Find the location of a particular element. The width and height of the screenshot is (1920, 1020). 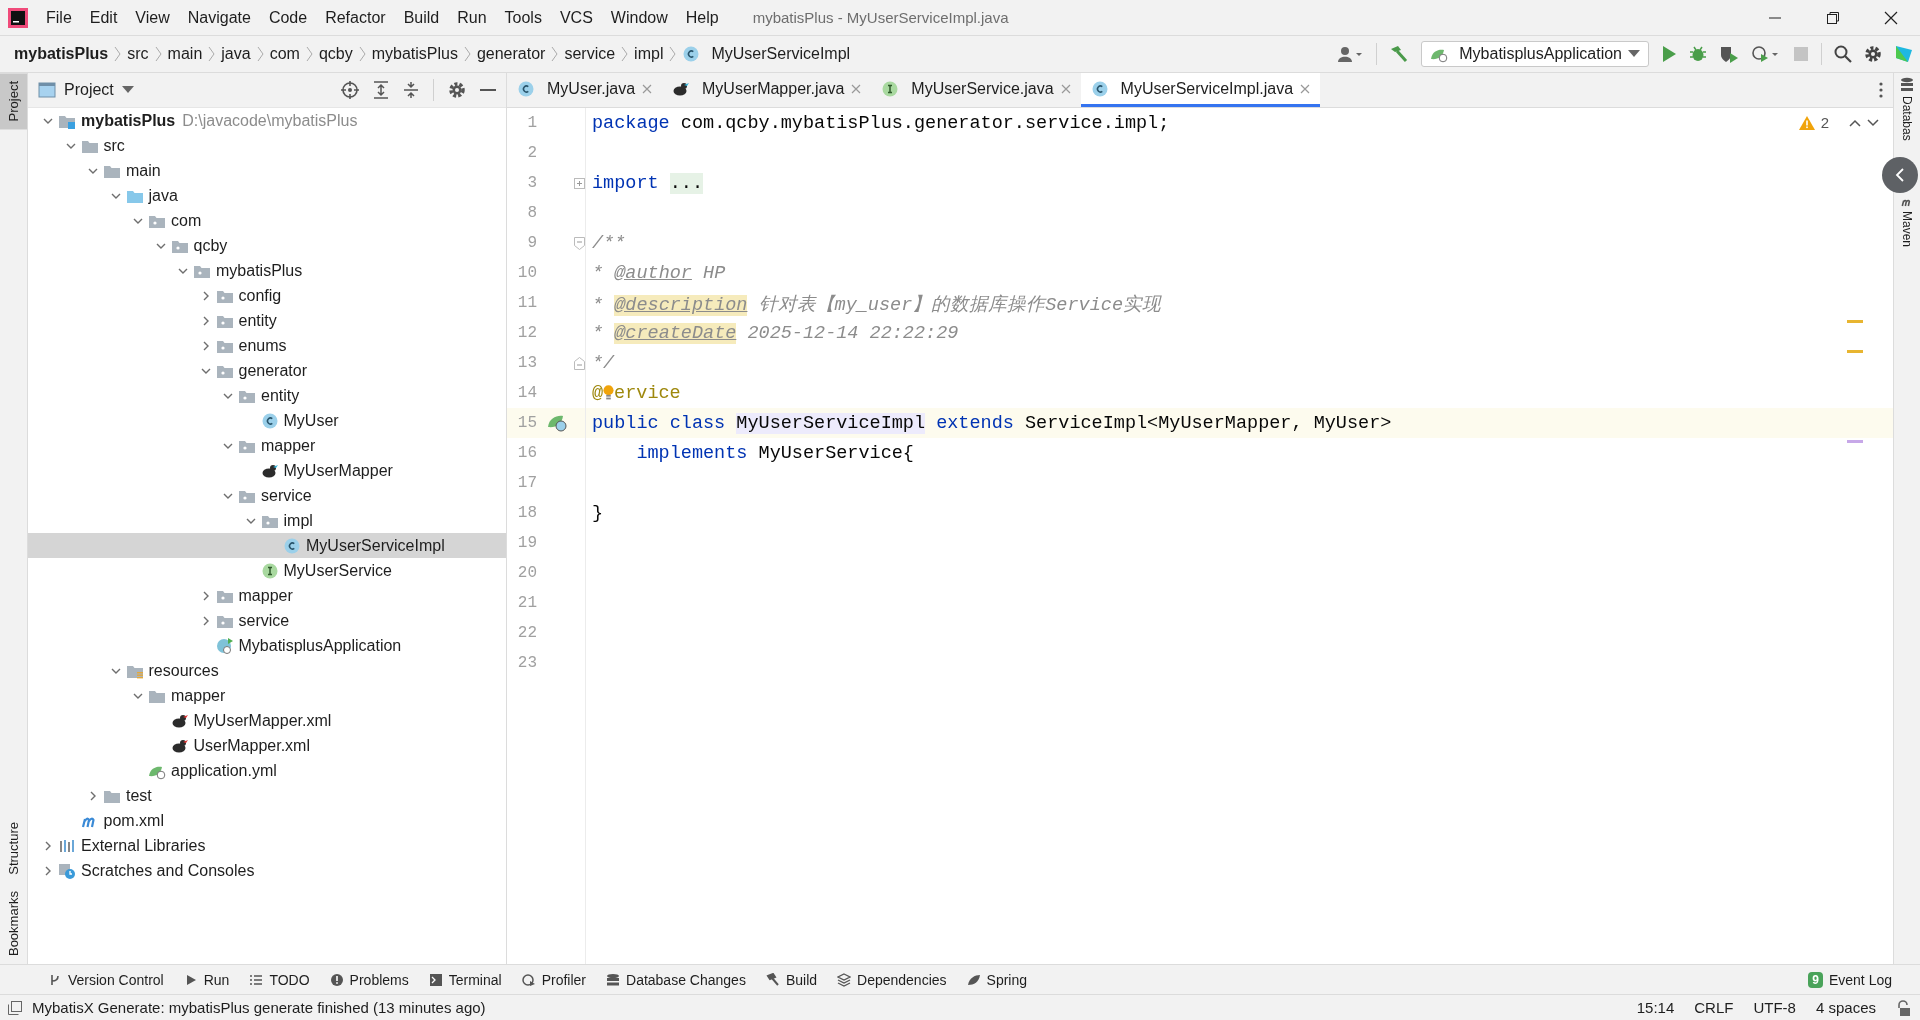

tree-item: main is located at coordinates (267, 170).